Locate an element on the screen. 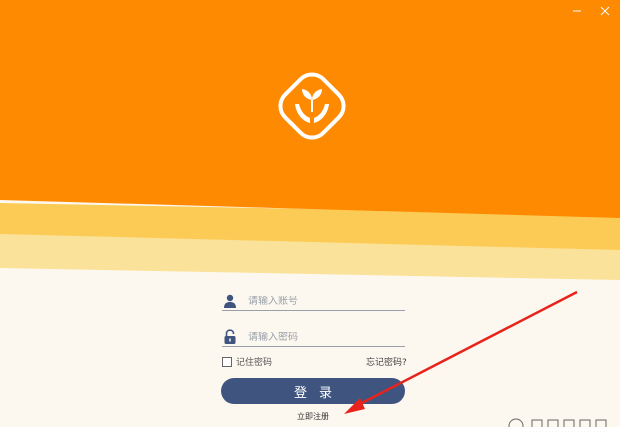 Image resolution: width=620 pixels, height=427 pixels. forgot-password-link: 忘记密码? is located at coordinates (386, 361).